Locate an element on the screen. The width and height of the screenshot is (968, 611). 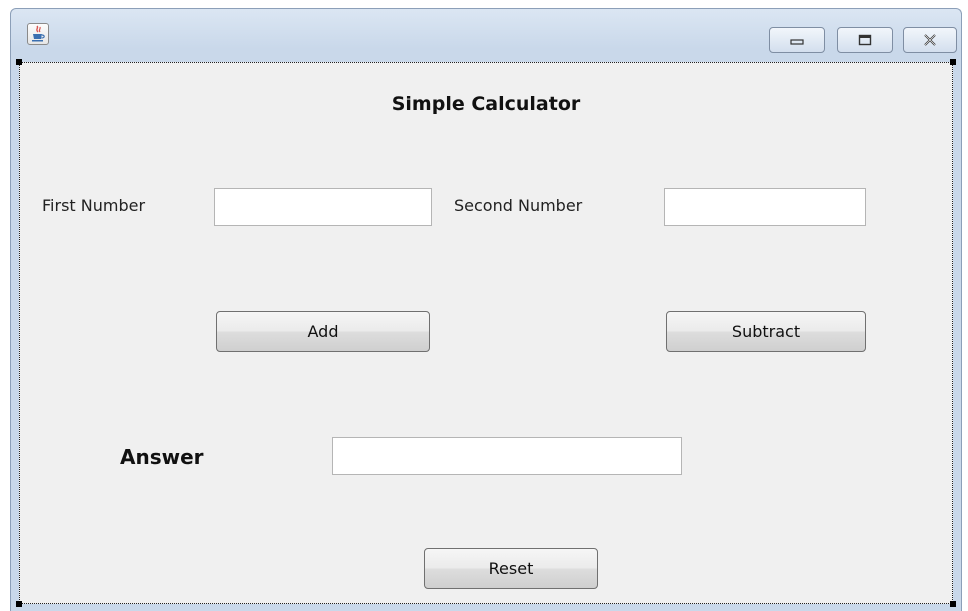
first-number-field is located at coordinates (323, 207).